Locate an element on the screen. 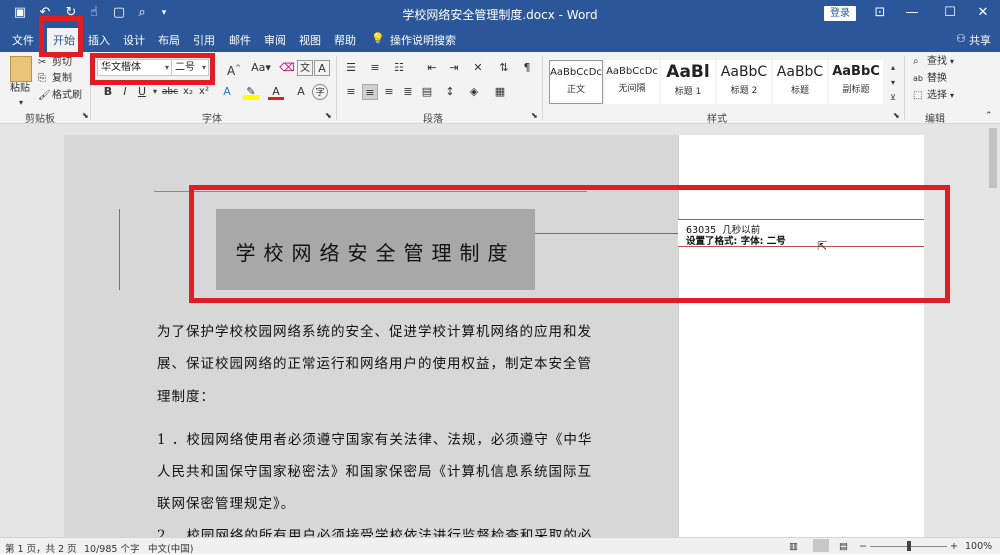 This screenshot has height=555, width=1000. share-button: 共享 is located at coordinates (980, 40).